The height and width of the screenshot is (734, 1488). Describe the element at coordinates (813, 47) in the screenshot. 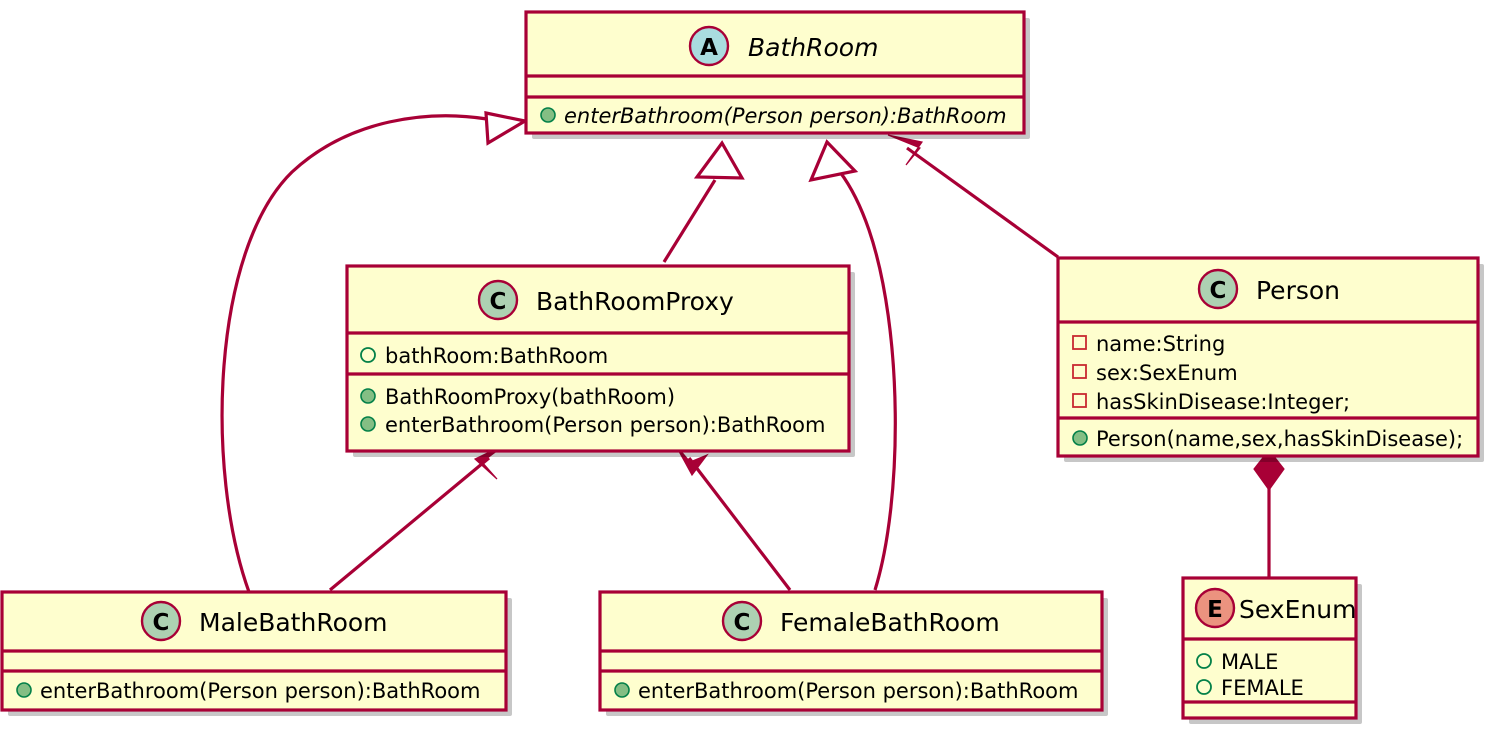

I see `bathroom-class-name: BathRoom` at that location.